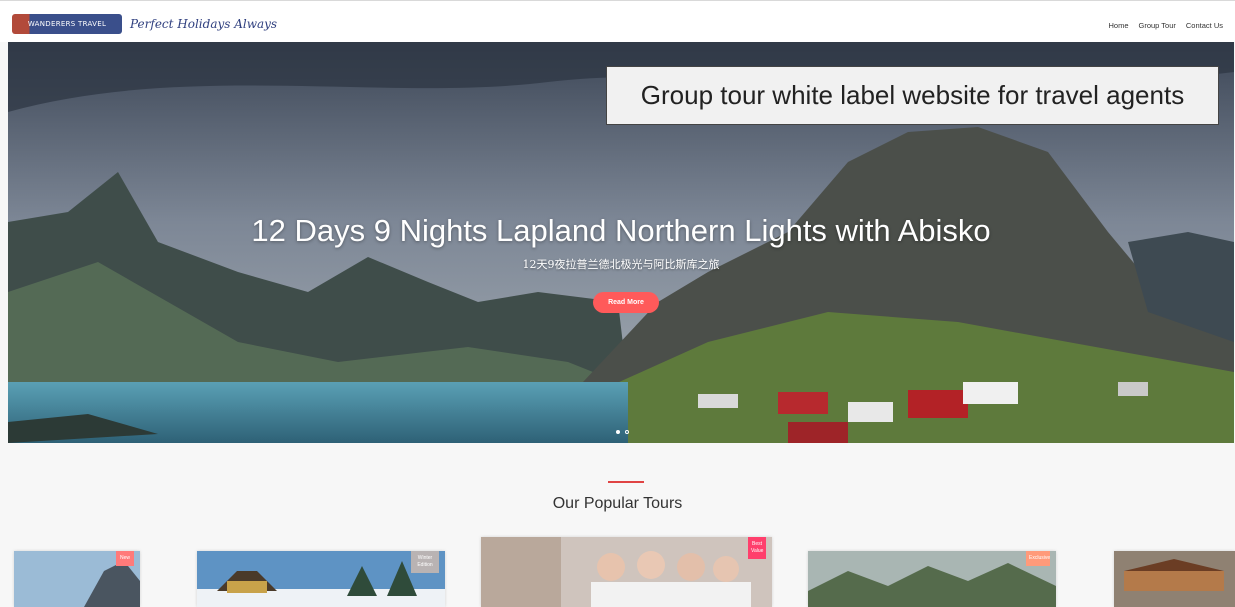 The image size is (1235, 607). I want to click on slider-dots, so click(622, 432).